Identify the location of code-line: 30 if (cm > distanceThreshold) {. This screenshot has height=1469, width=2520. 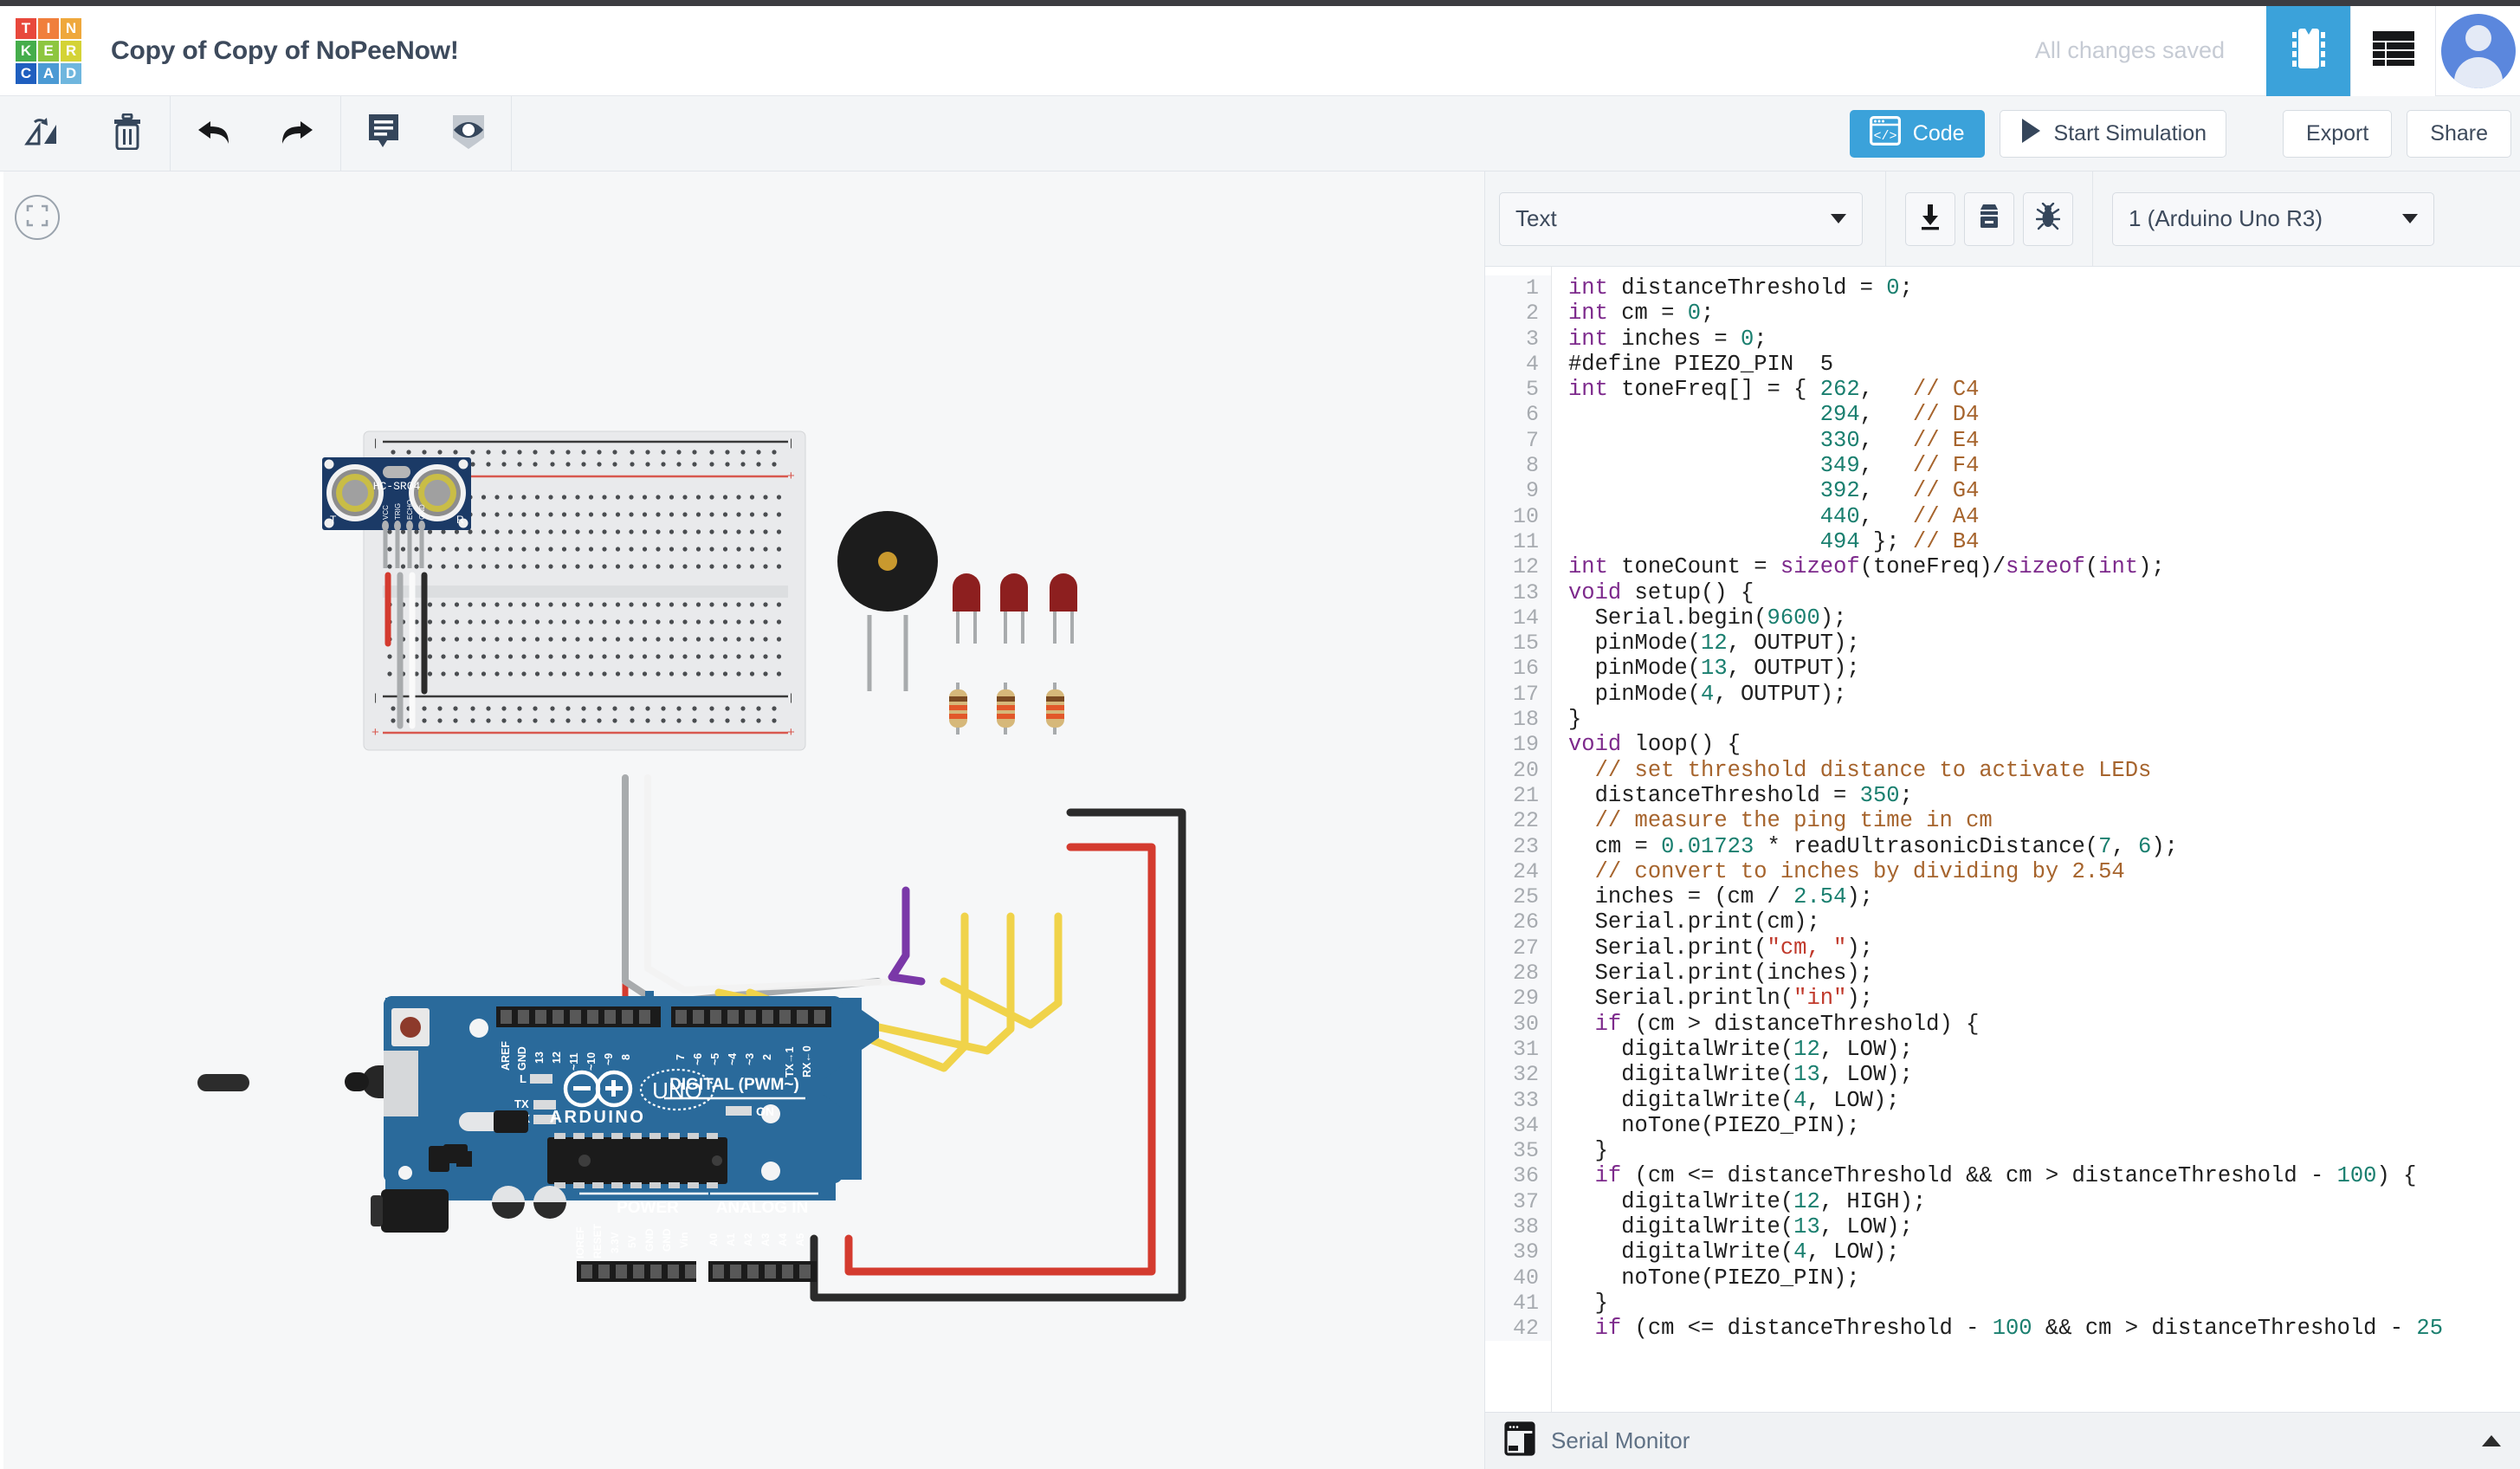
(2002, 1024).